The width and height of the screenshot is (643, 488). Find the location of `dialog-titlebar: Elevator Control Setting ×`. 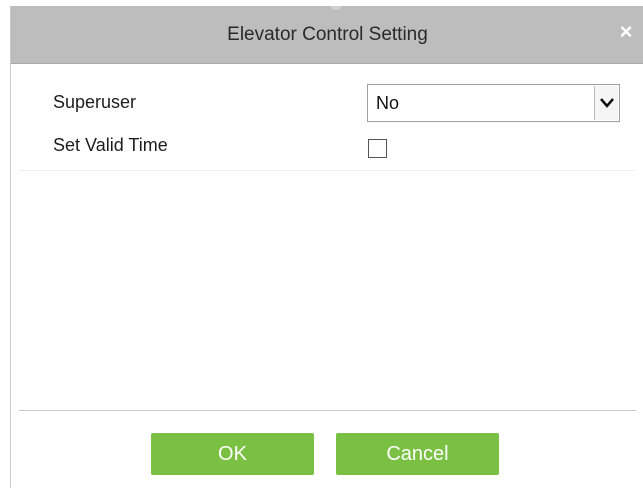

dialog-titlebar: Elevator Control Setting × is located at coordinates (327, 35).